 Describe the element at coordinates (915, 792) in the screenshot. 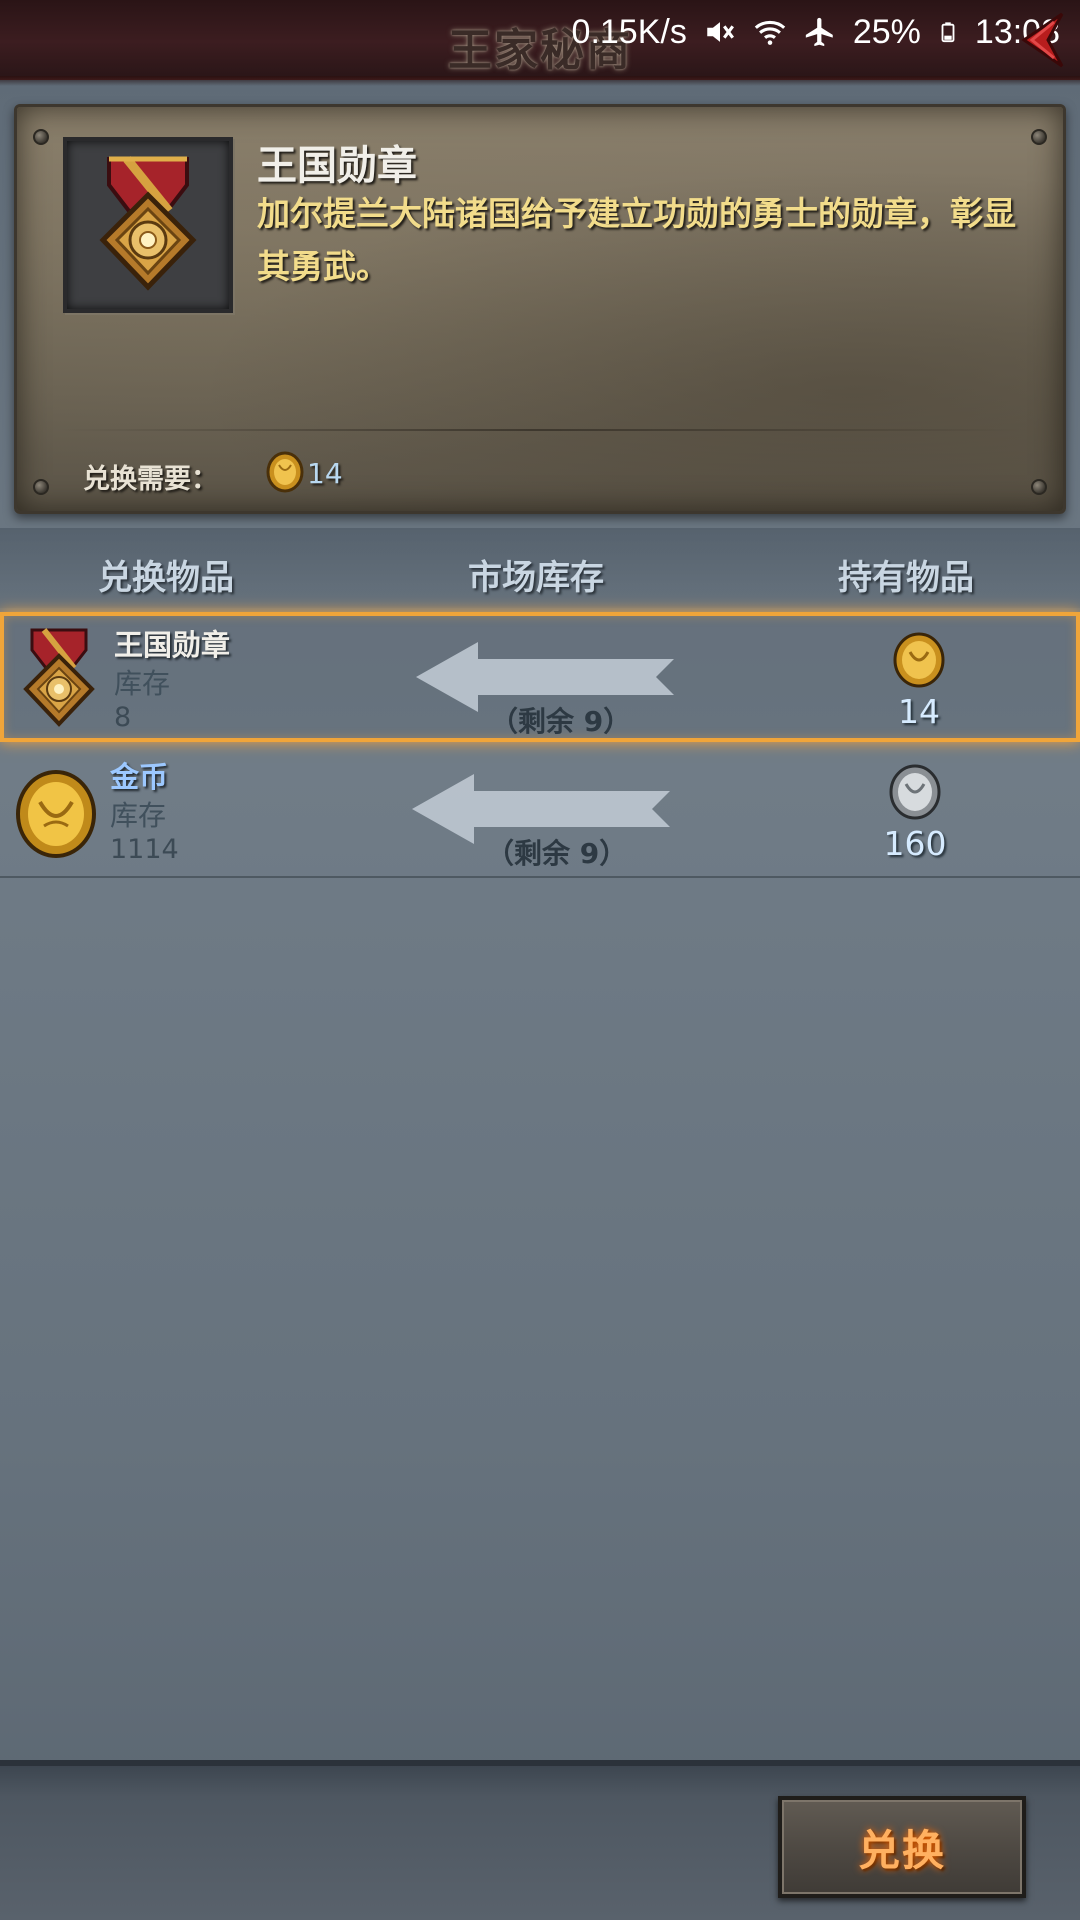

I see `silver-coin-icon` at that location.